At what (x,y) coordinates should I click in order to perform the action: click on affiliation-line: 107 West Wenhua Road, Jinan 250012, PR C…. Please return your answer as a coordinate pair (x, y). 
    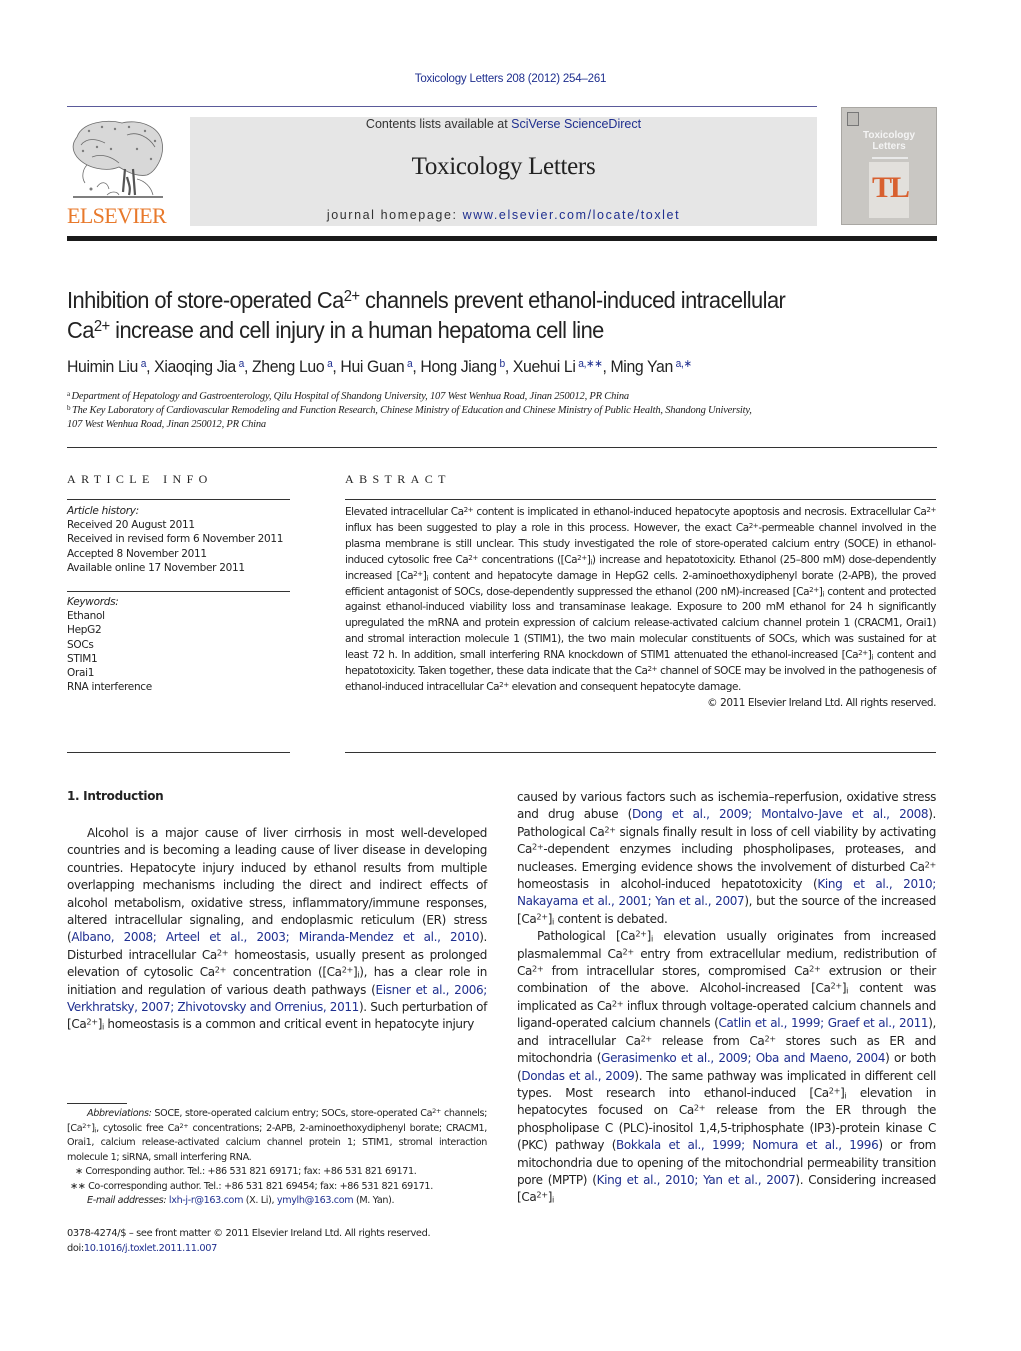
    Looking at the image, I should click on (166, 424).